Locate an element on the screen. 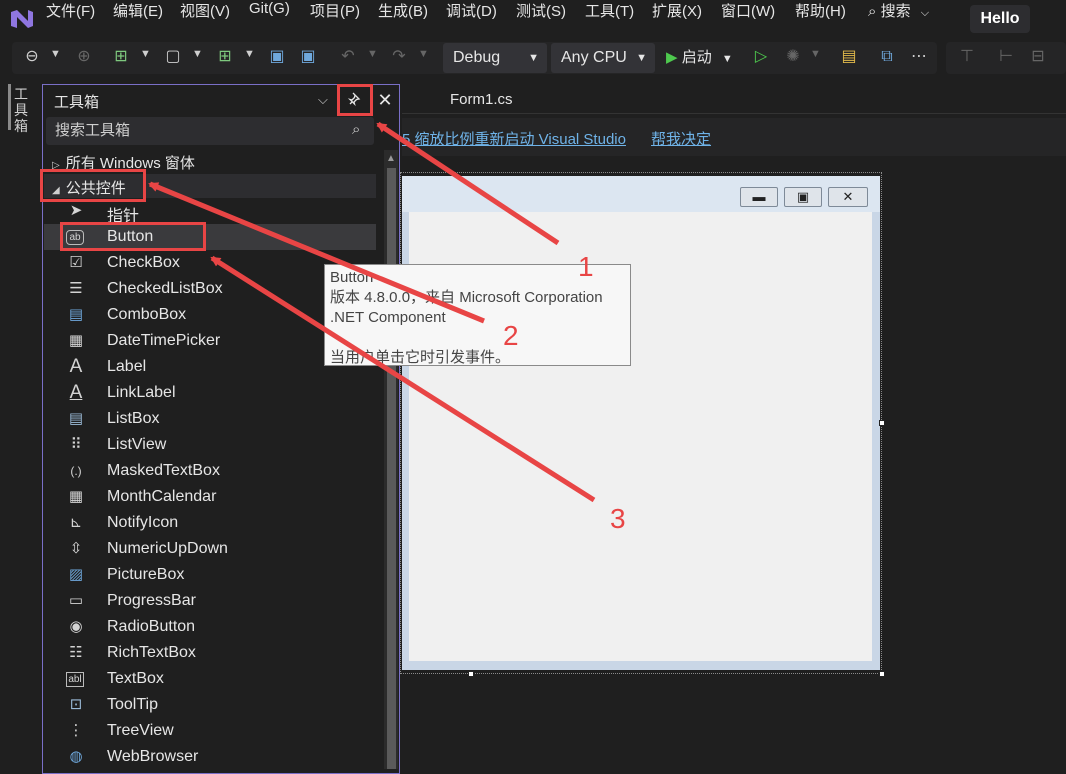  annotation-number-3: 3 is located at coordinates (618, 518).